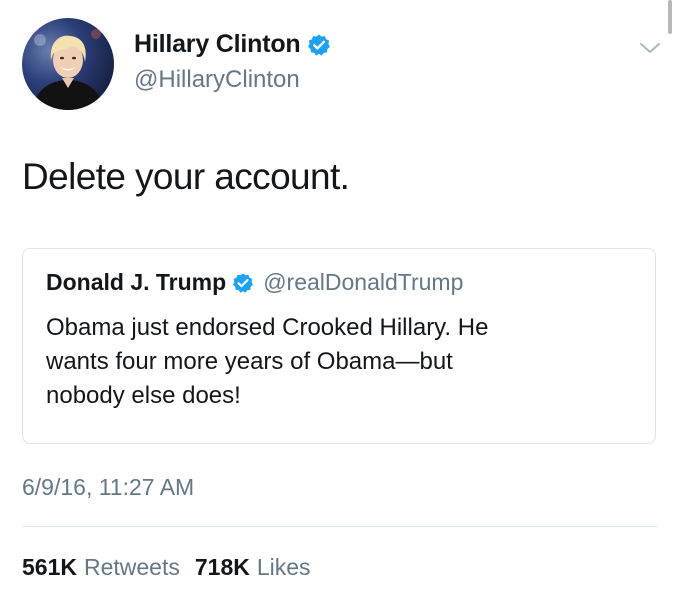 This screenshot has width=680, height=606. I want to click on author-handle: @HillaryClinton, so click(217, 80).